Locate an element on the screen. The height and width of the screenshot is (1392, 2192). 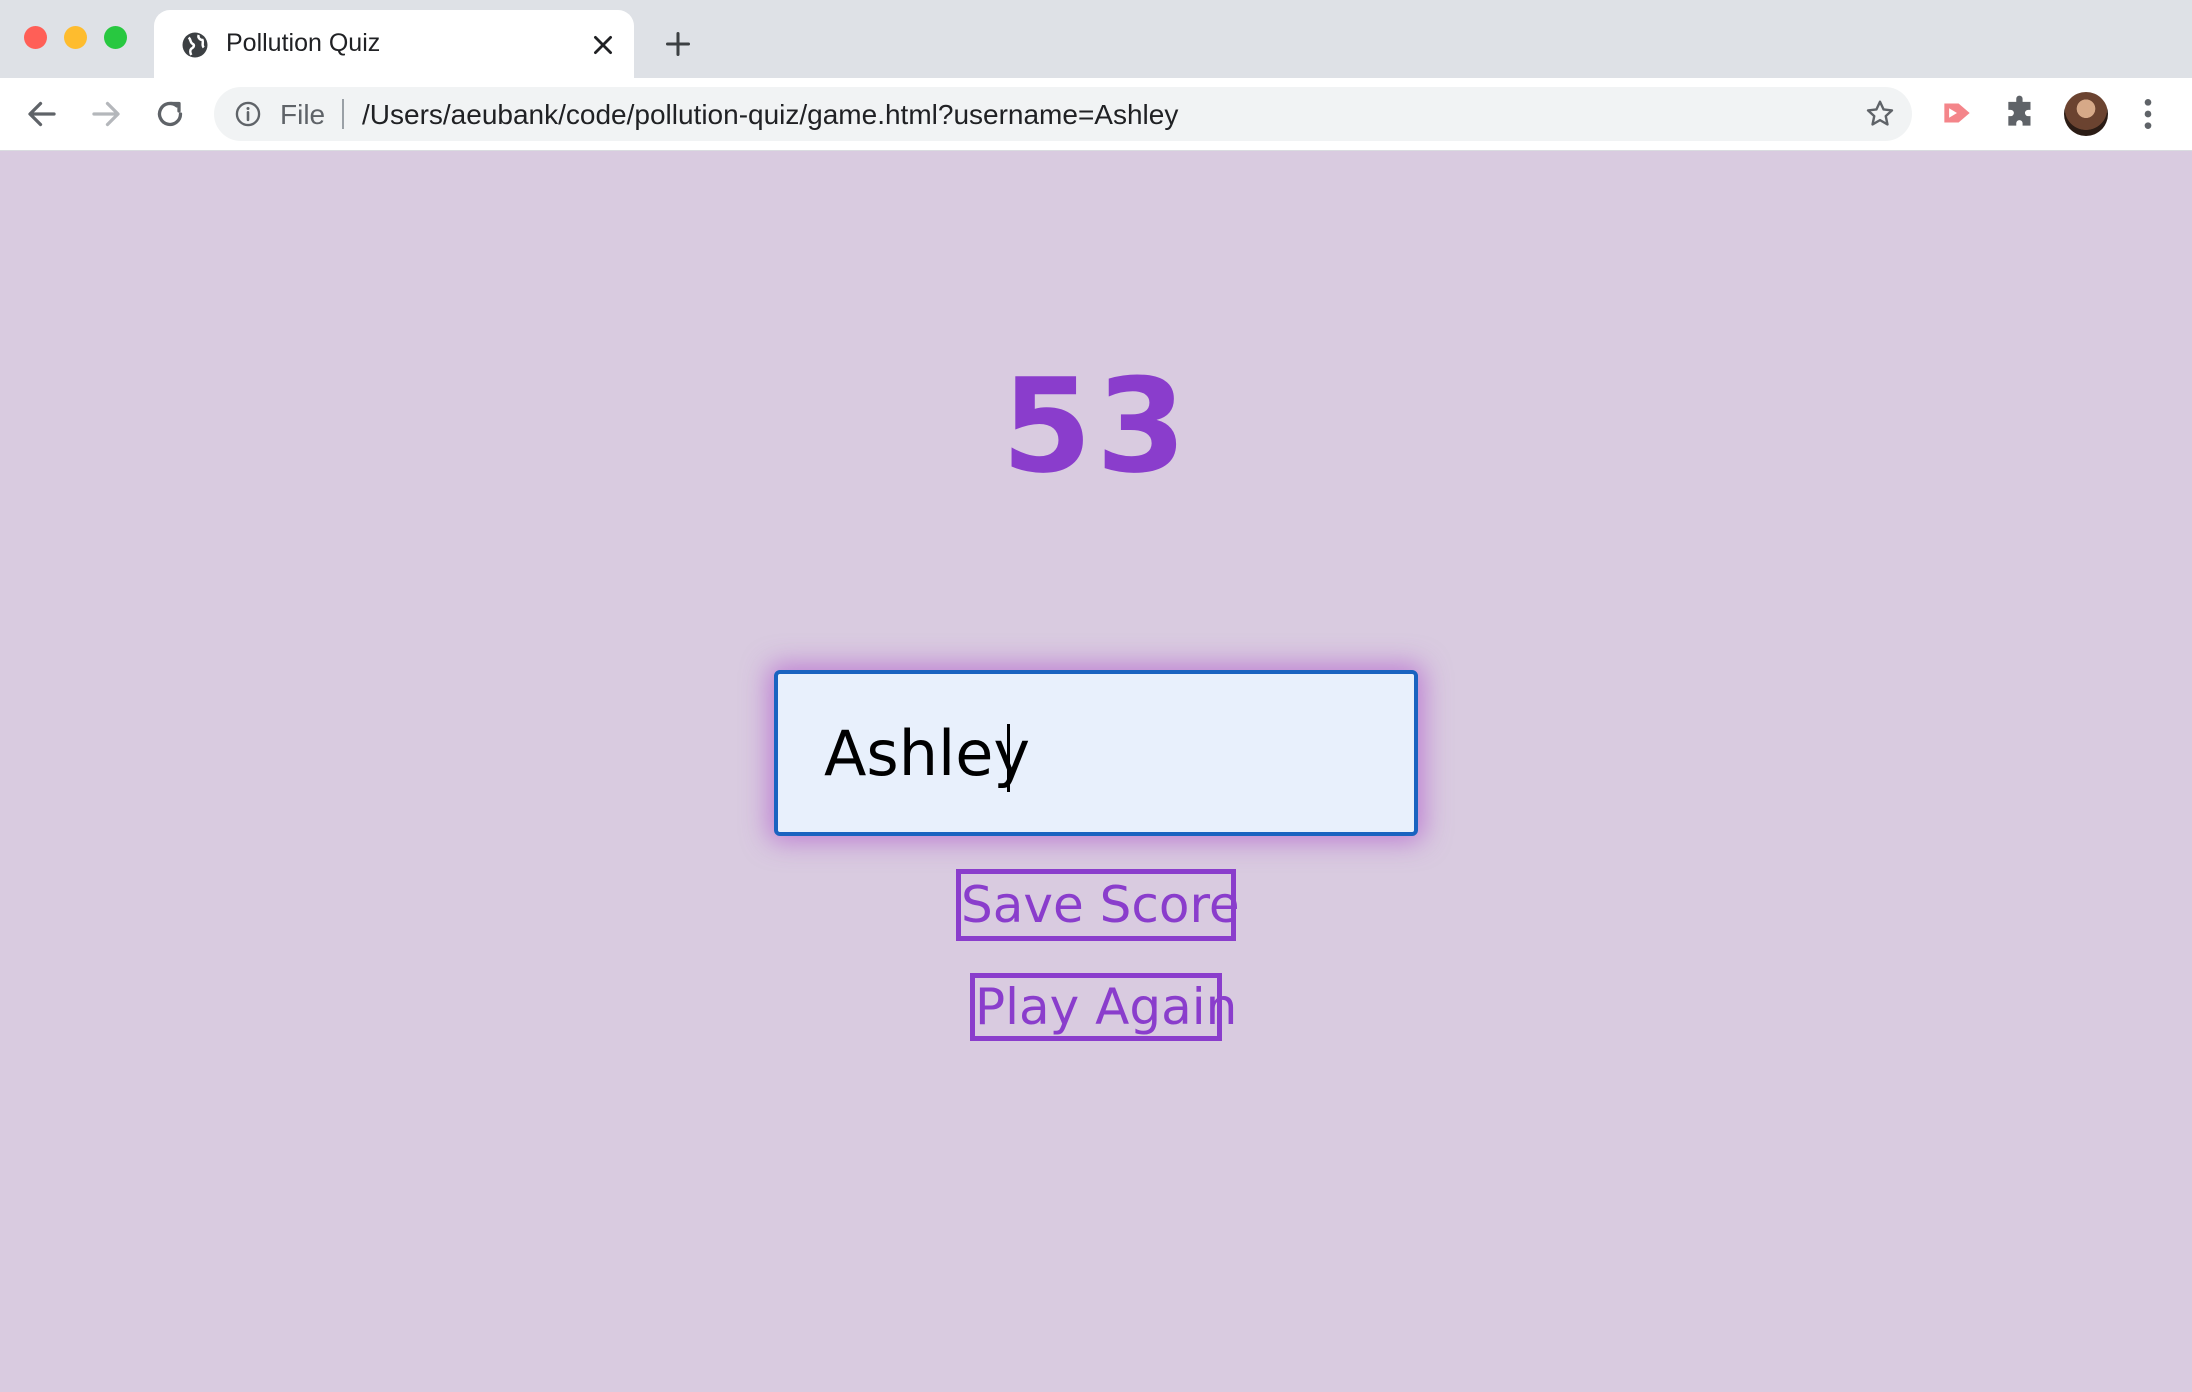
reload-icon is located at coordinates (170, 114).